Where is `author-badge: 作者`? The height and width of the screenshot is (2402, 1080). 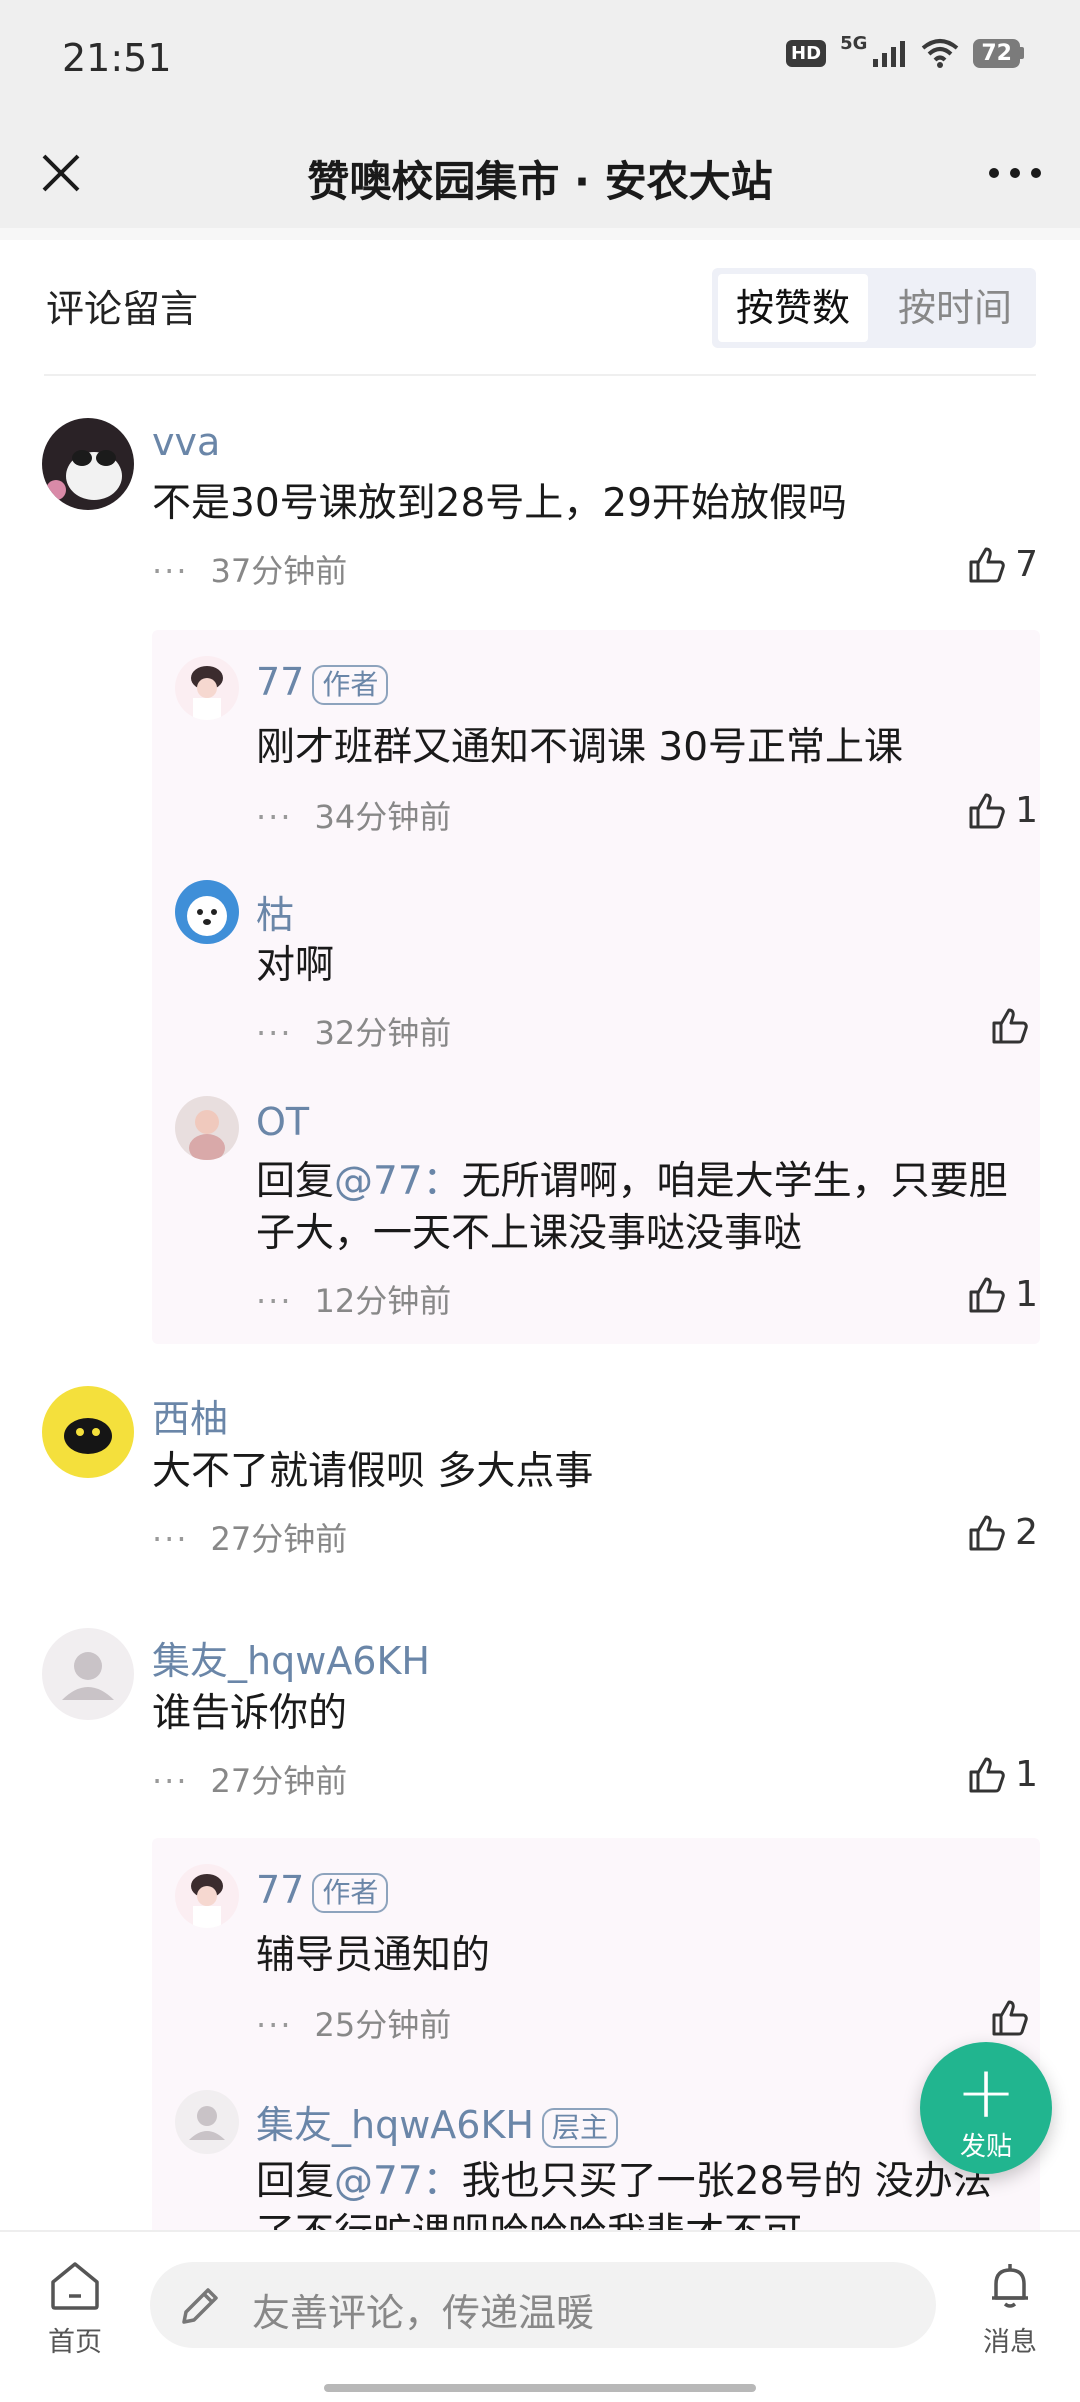 author-badge: 作者 is located at coordinates (350, 684).